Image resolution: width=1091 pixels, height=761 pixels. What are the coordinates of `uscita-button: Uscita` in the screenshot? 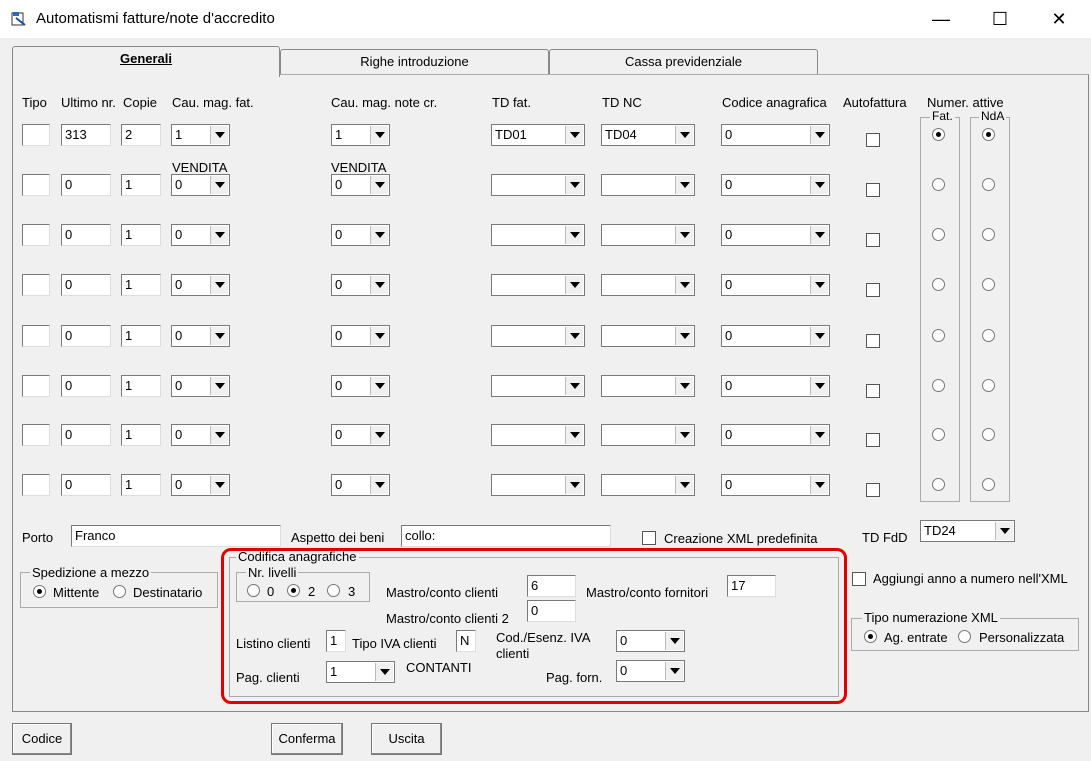 It's located at (406, 739).